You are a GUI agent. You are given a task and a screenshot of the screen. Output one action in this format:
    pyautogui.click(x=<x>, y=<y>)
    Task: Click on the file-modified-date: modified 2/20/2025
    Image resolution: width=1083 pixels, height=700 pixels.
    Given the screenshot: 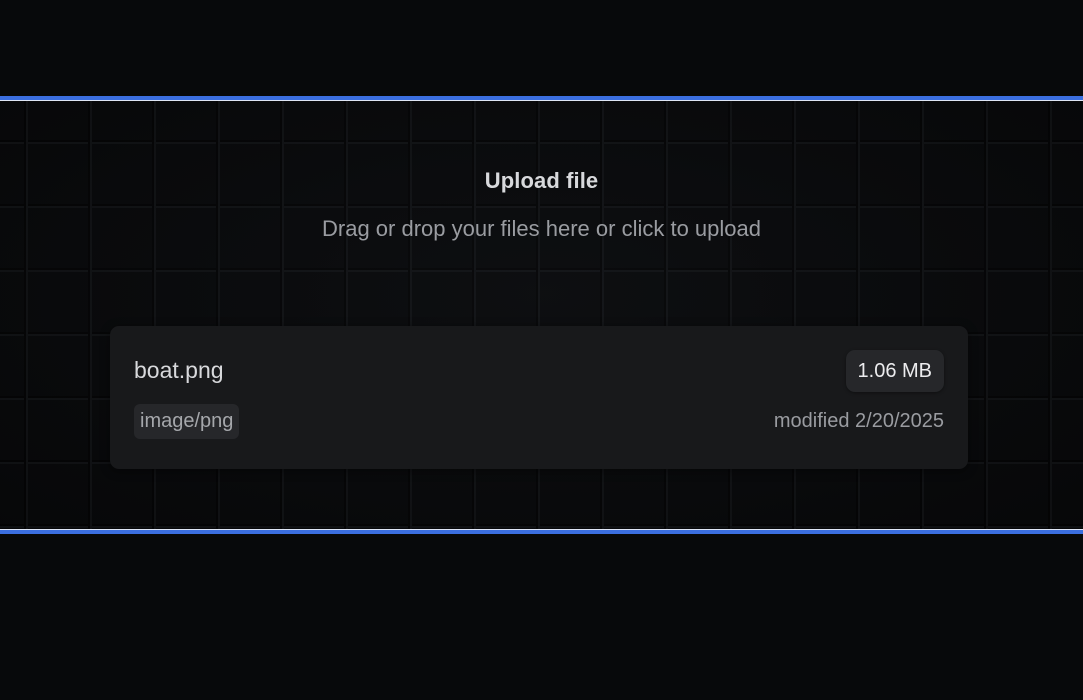 What is the action you would take?
    pyautogui.click(x=858, y=421)
    